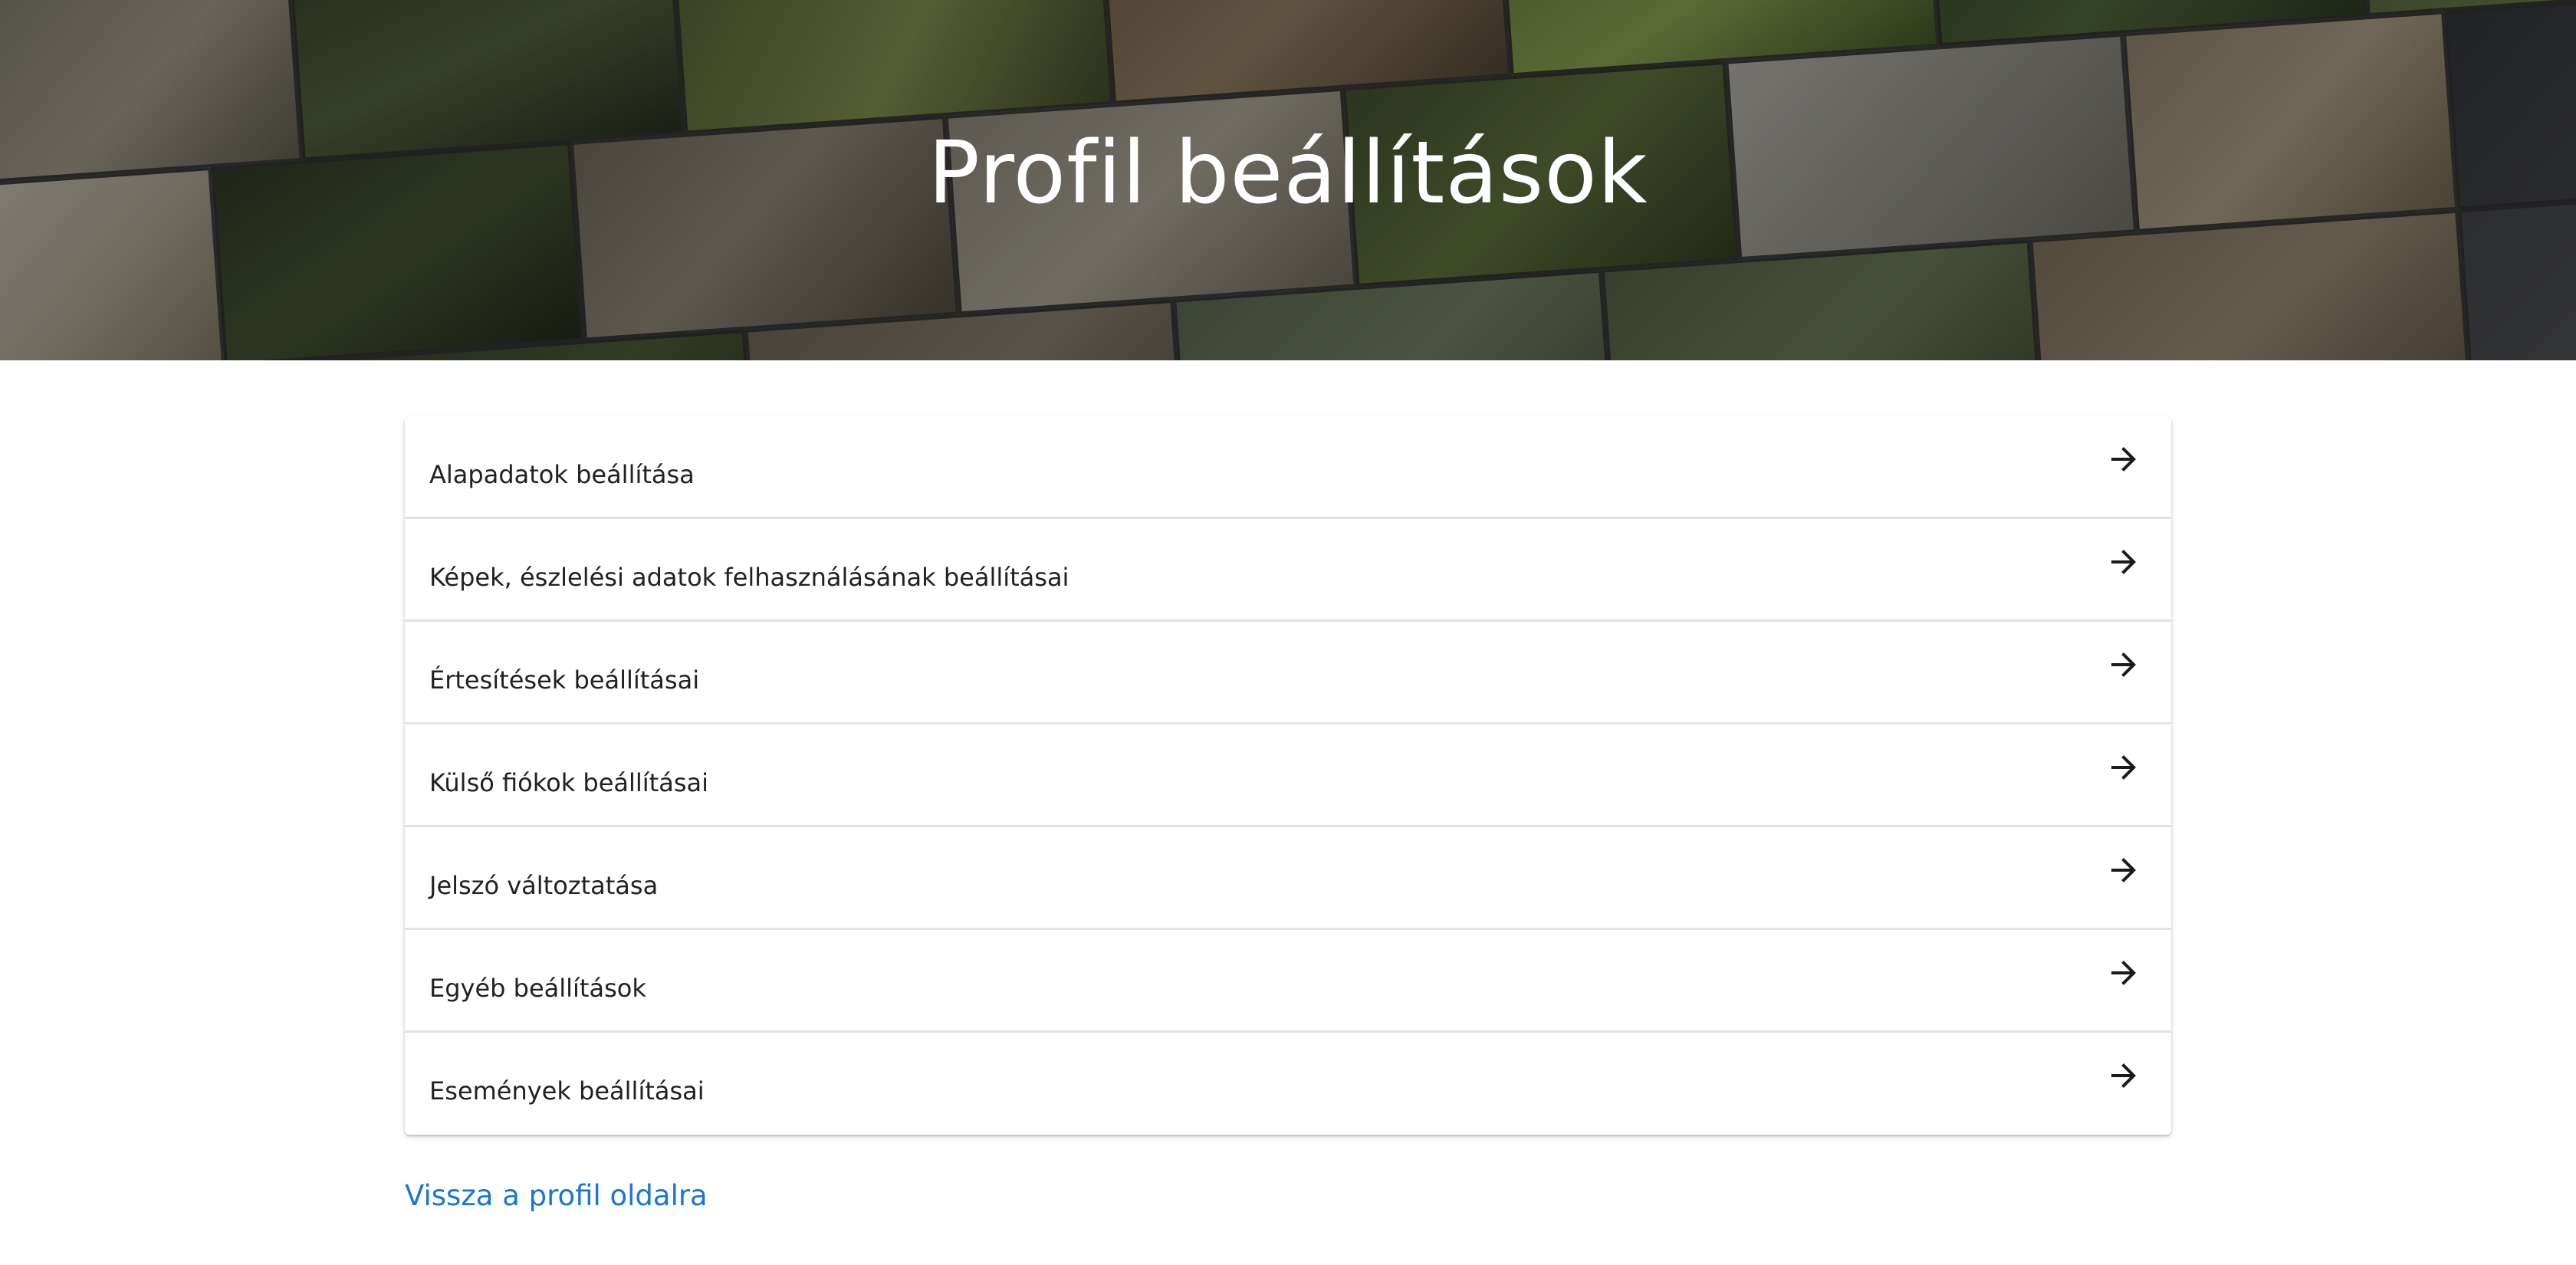  What do you see at coordinates (1288, 467) in the screenshot?
I see `settings-item-basic-data: Alapadatok beállítása` at bounding box center [1288, 467].